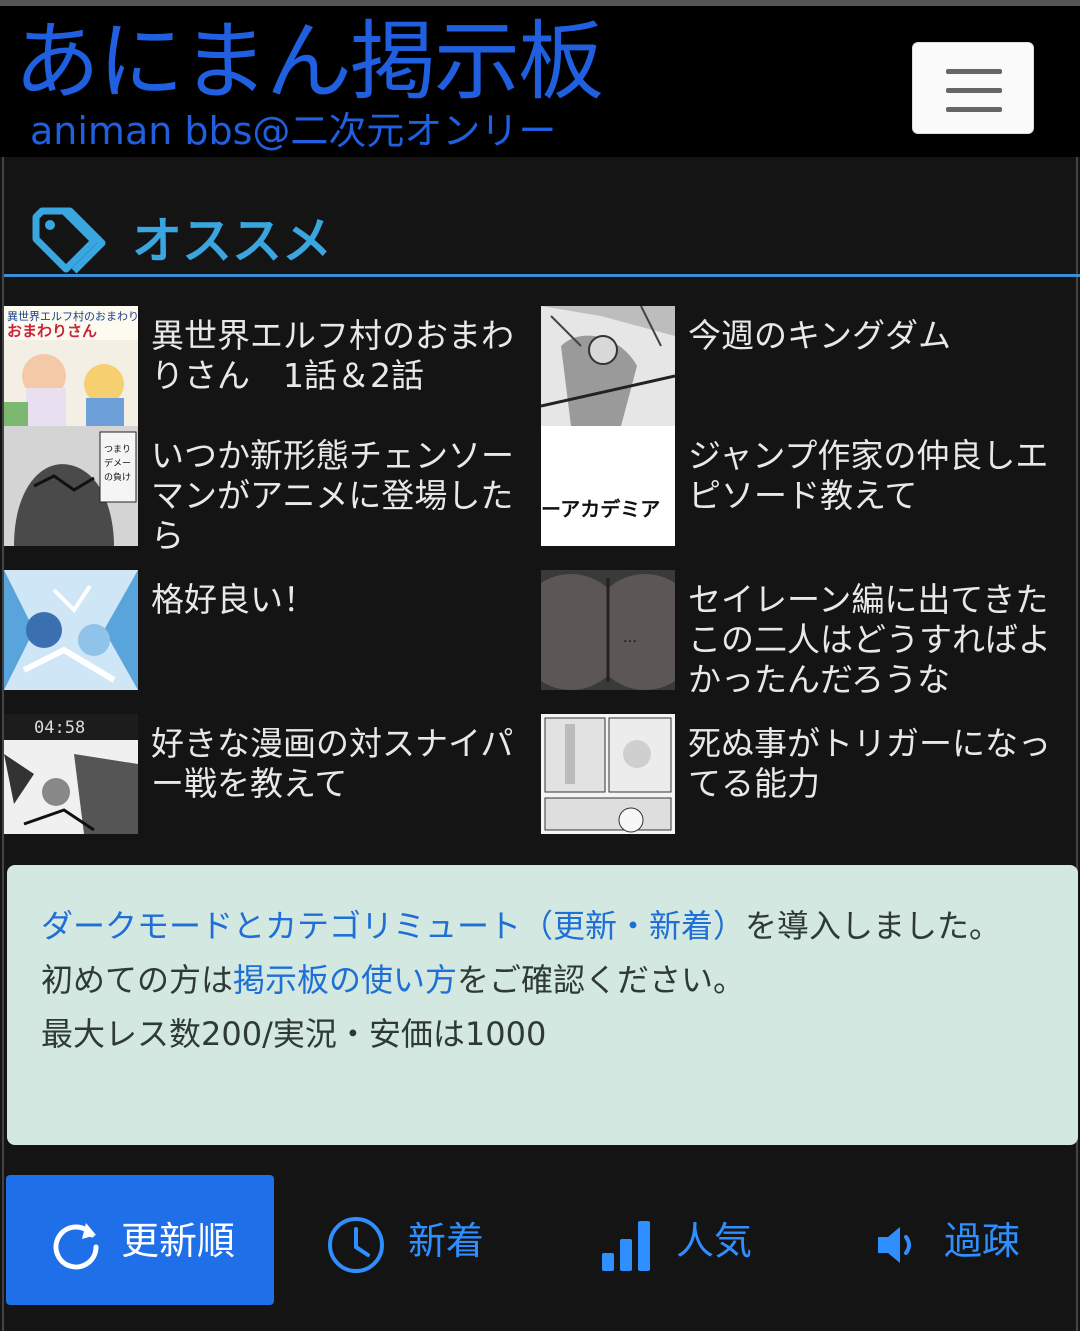 This screenshot has width=1080, height=1331. I want to click on section-divider, so click(542, 275).